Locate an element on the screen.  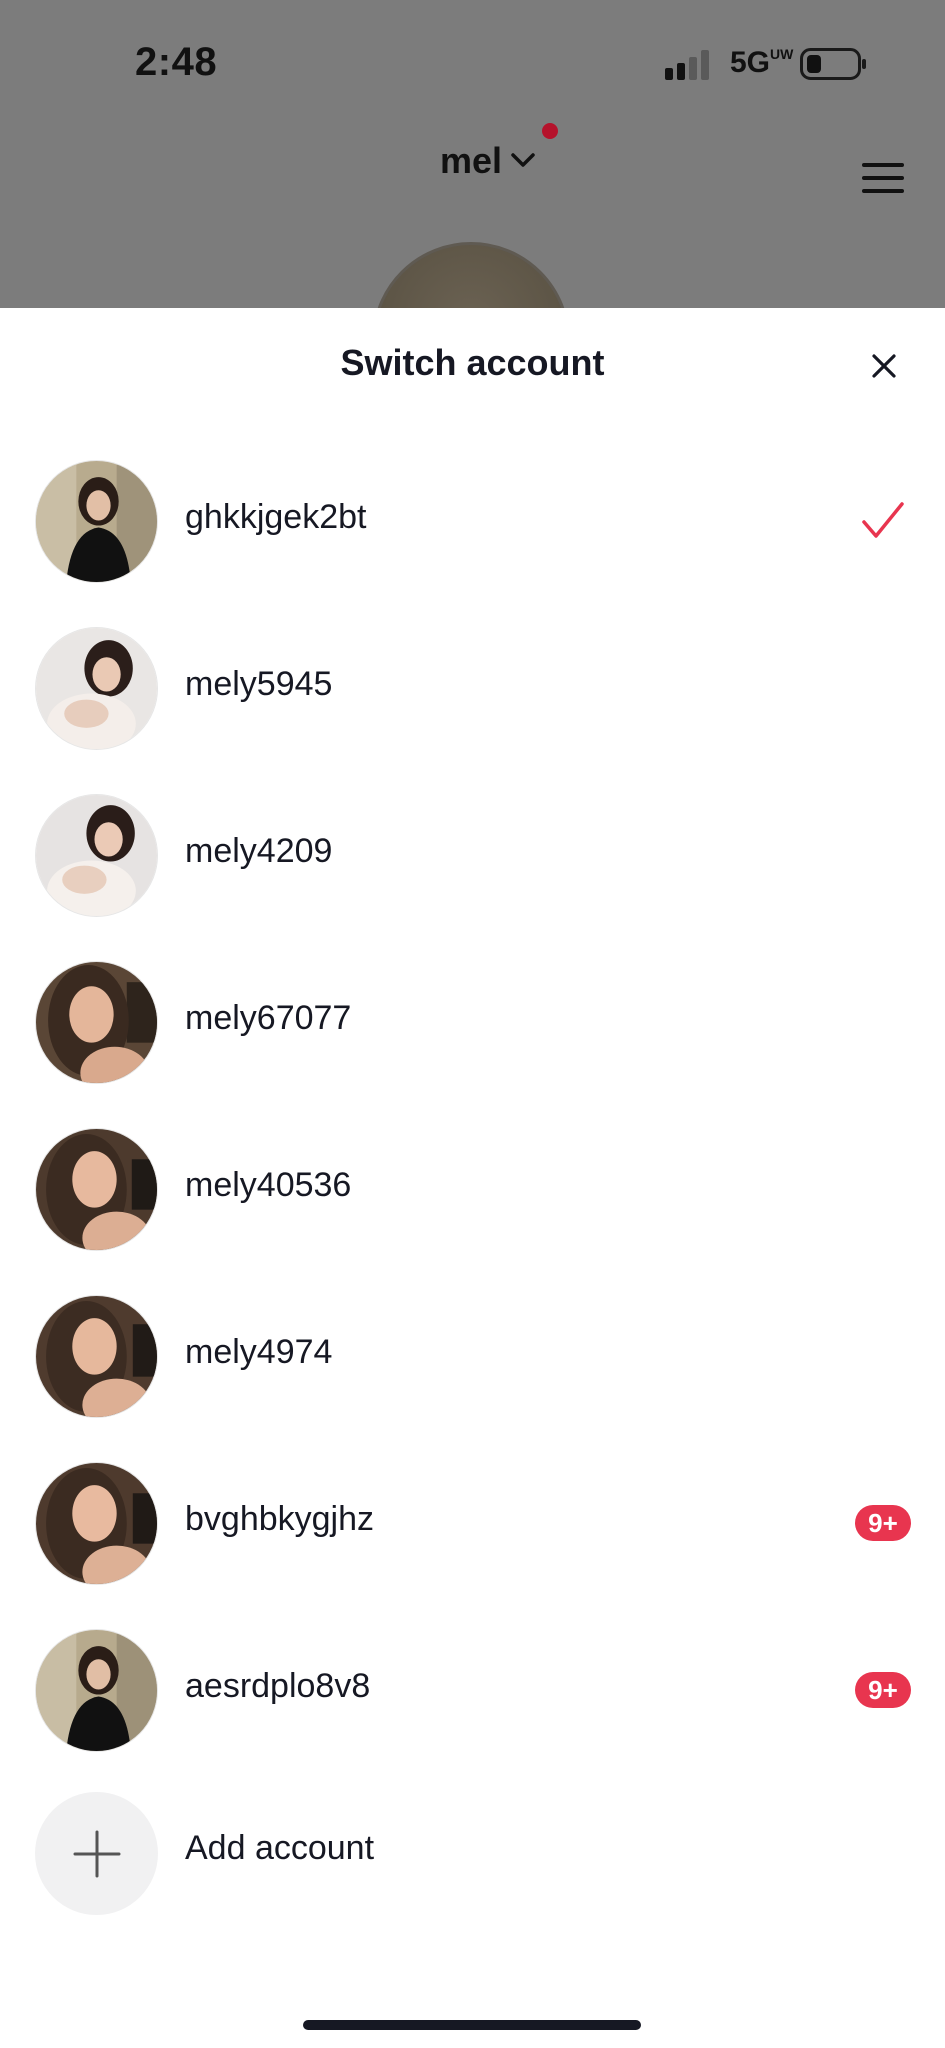
profile-username: mel is located at coordinates (471, 161).